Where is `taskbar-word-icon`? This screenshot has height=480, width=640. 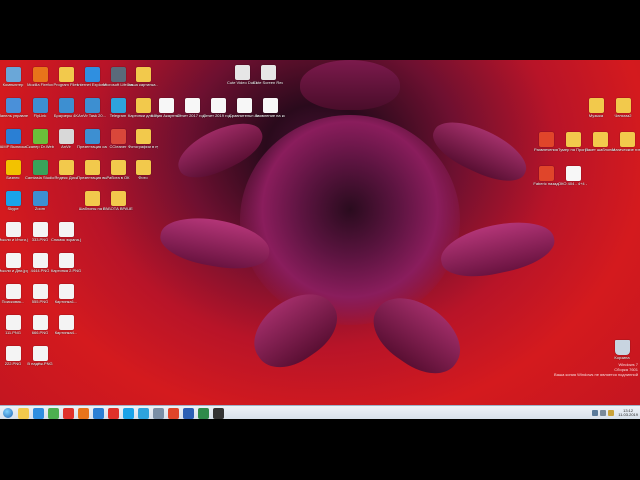 taskbar-word-icon is located at coordinates (188, 413).